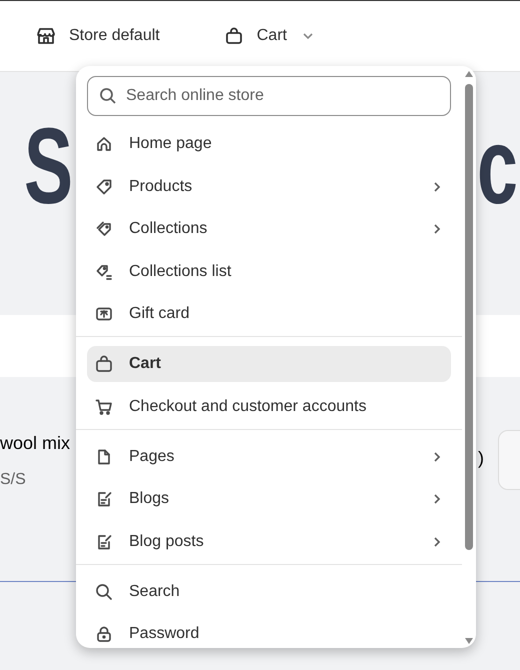  I want to click on menu-item: Collections list, so click(269, 272).